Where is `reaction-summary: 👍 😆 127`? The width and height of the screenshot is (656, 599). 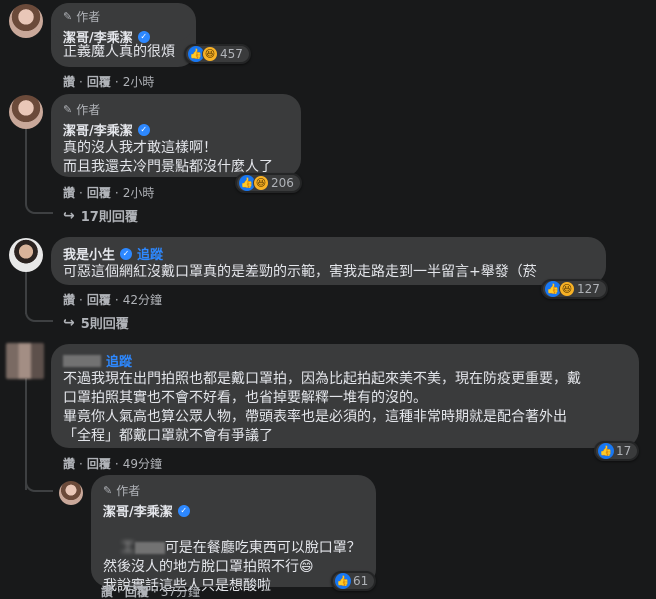
reaction-summary: 👍 😆 127 is located at coordinates (574, 289).